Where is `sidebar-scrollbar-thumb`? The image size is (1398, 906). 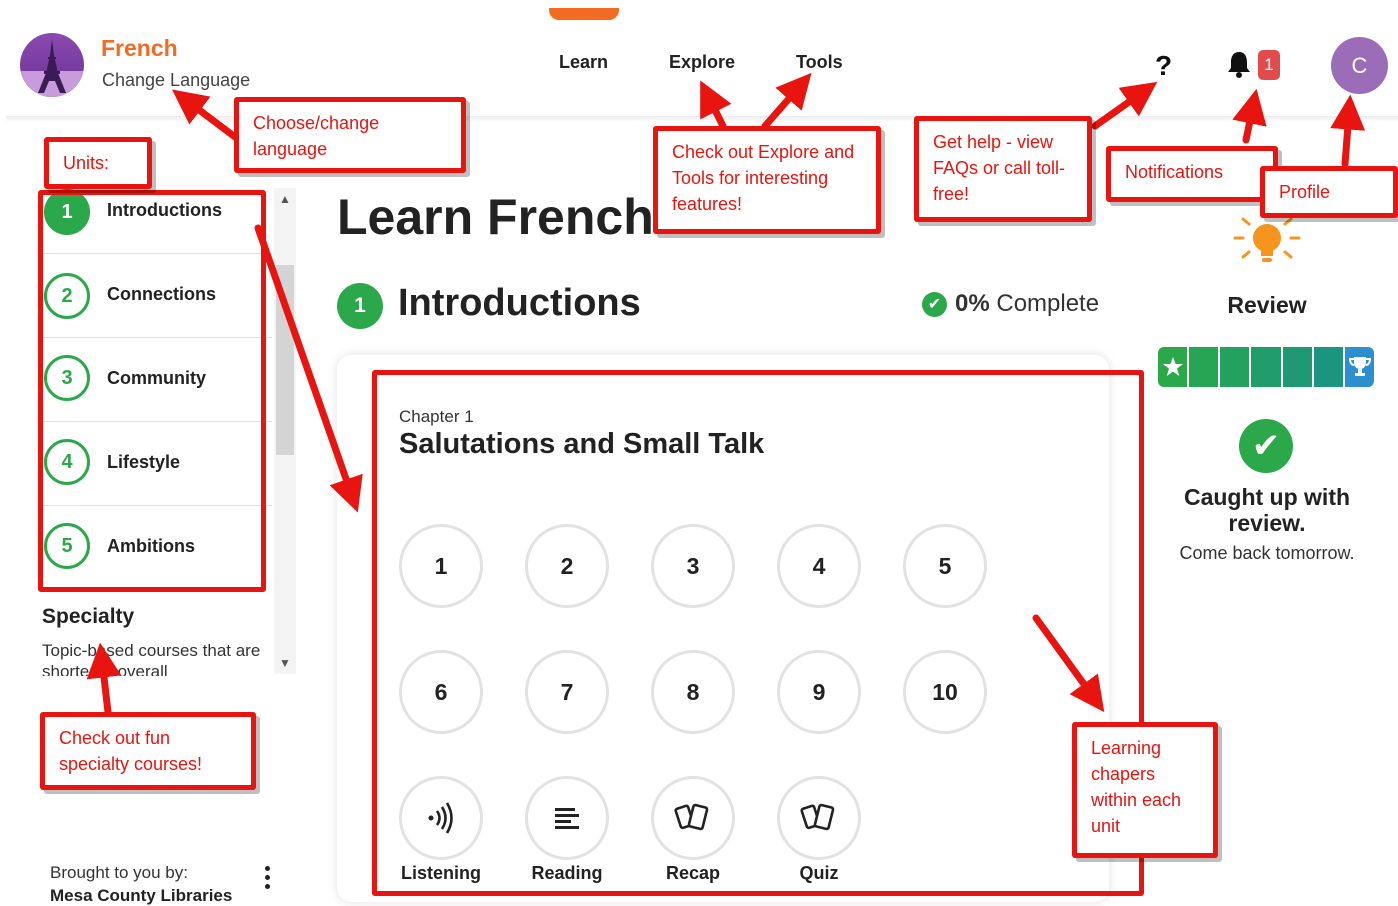
sidebar-scrollbar-thumb is located at coordinates (285, 360).